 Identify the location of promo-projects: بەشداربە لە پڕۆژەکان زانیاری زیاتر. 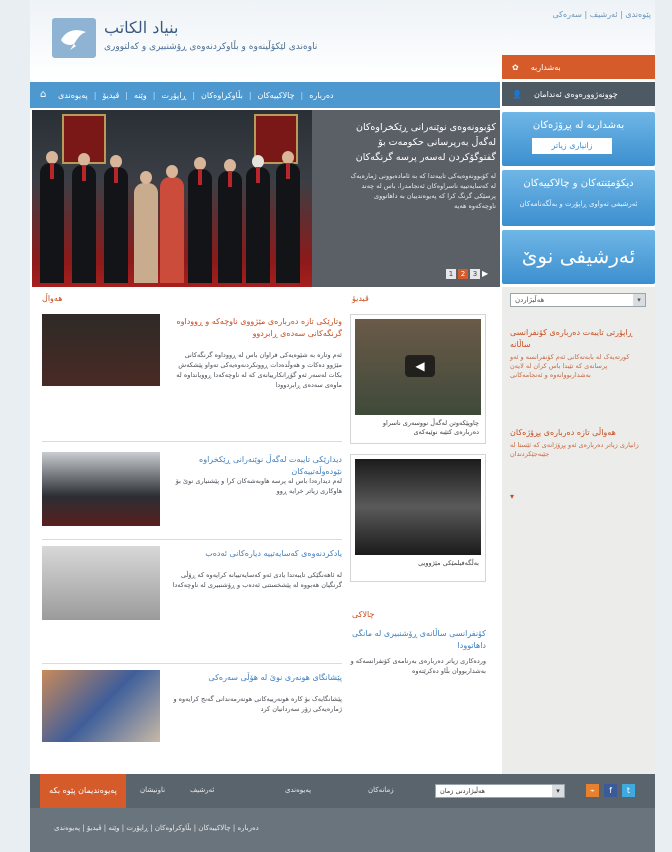
(578, 139).